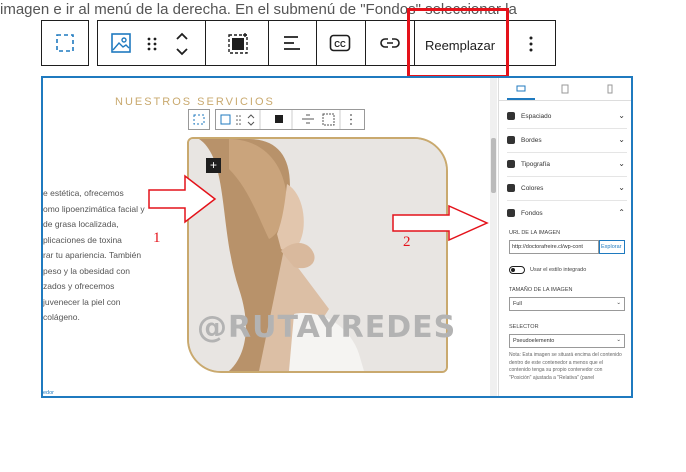 This screenshot has width=686, height=472. I want to click on caption-icon: CC, so click(340, 43).